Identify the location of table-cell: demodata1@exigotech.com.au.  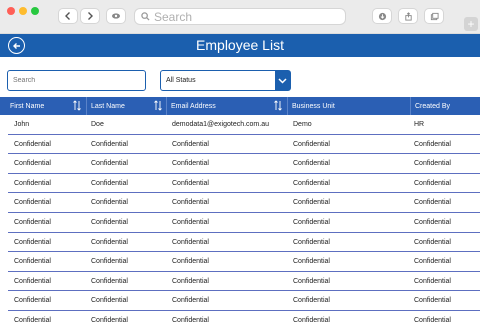
(220, 124).